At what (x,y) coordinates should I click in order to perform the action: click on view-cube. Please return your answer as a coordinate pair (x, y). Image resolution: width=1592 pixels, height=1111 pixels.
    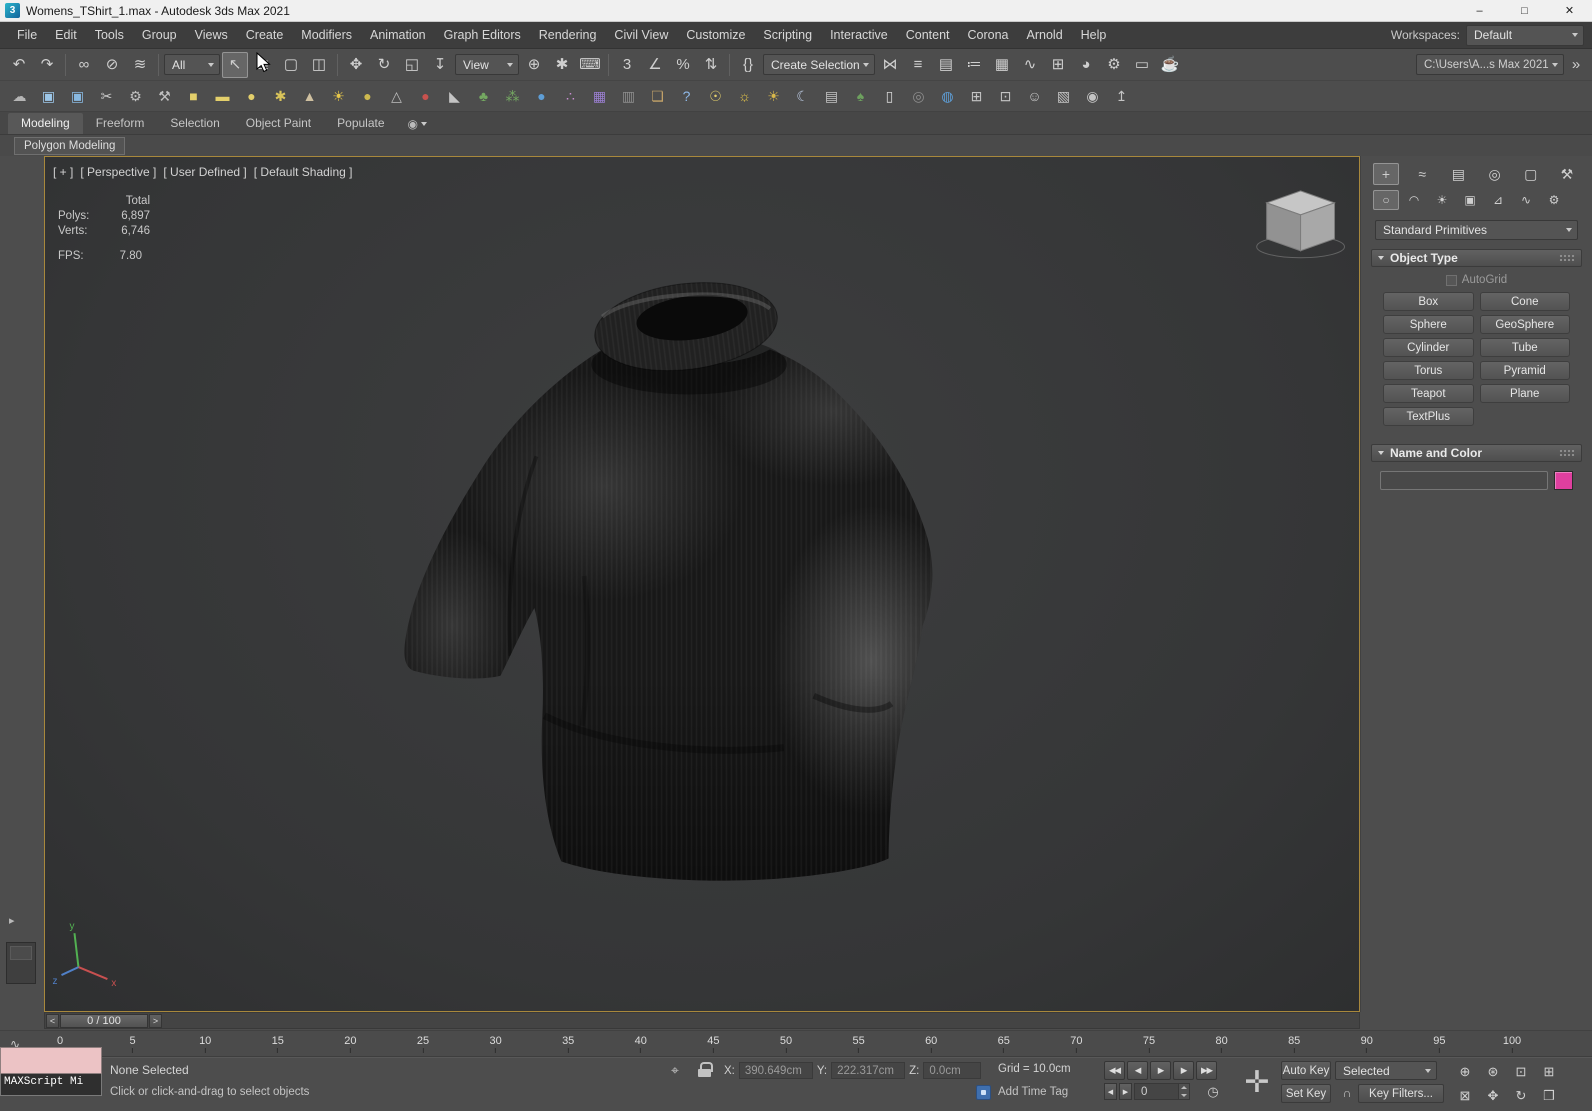
    Looking at the image, I should click on (1300, 224).